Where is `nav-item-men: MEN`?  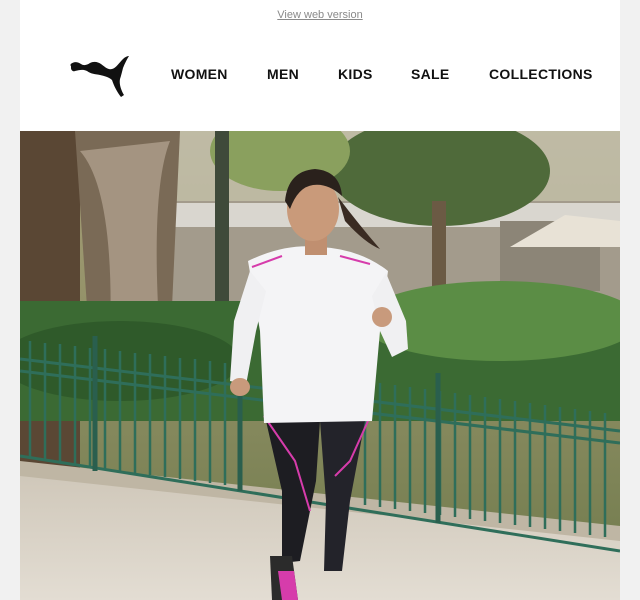
nav-item-men: MEN is located at coordinates (283, 74).